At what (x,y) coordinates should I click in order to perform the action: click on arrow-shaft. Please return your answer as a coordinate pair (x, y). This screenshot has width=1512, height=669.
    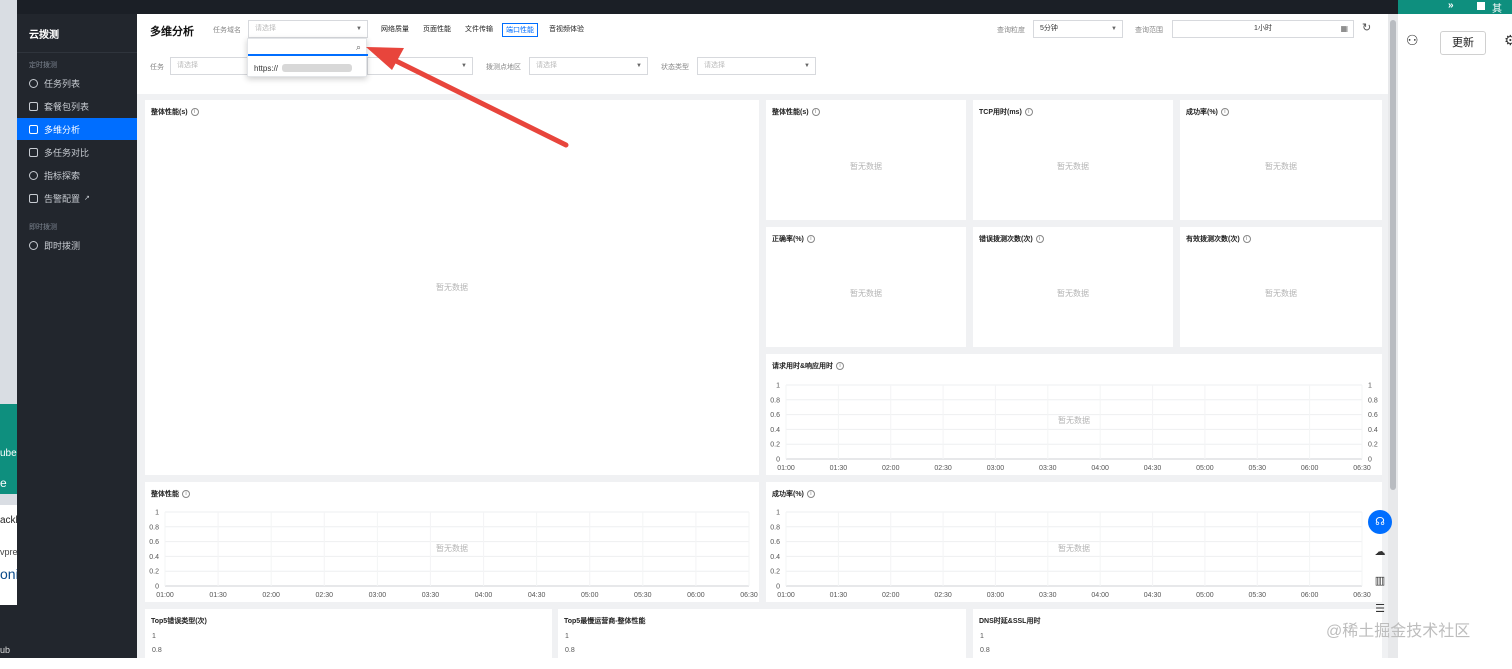
    Looking at the image, I should click on (477, 101).